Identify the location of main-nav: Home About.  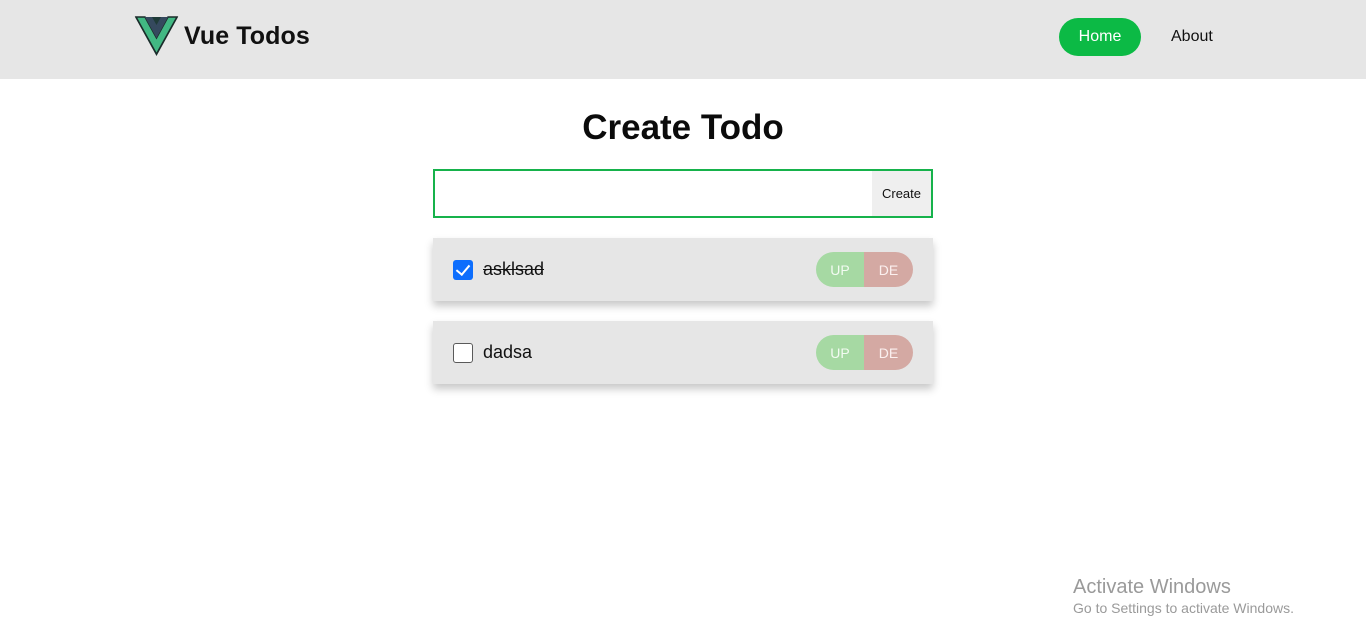
(1136, 37).